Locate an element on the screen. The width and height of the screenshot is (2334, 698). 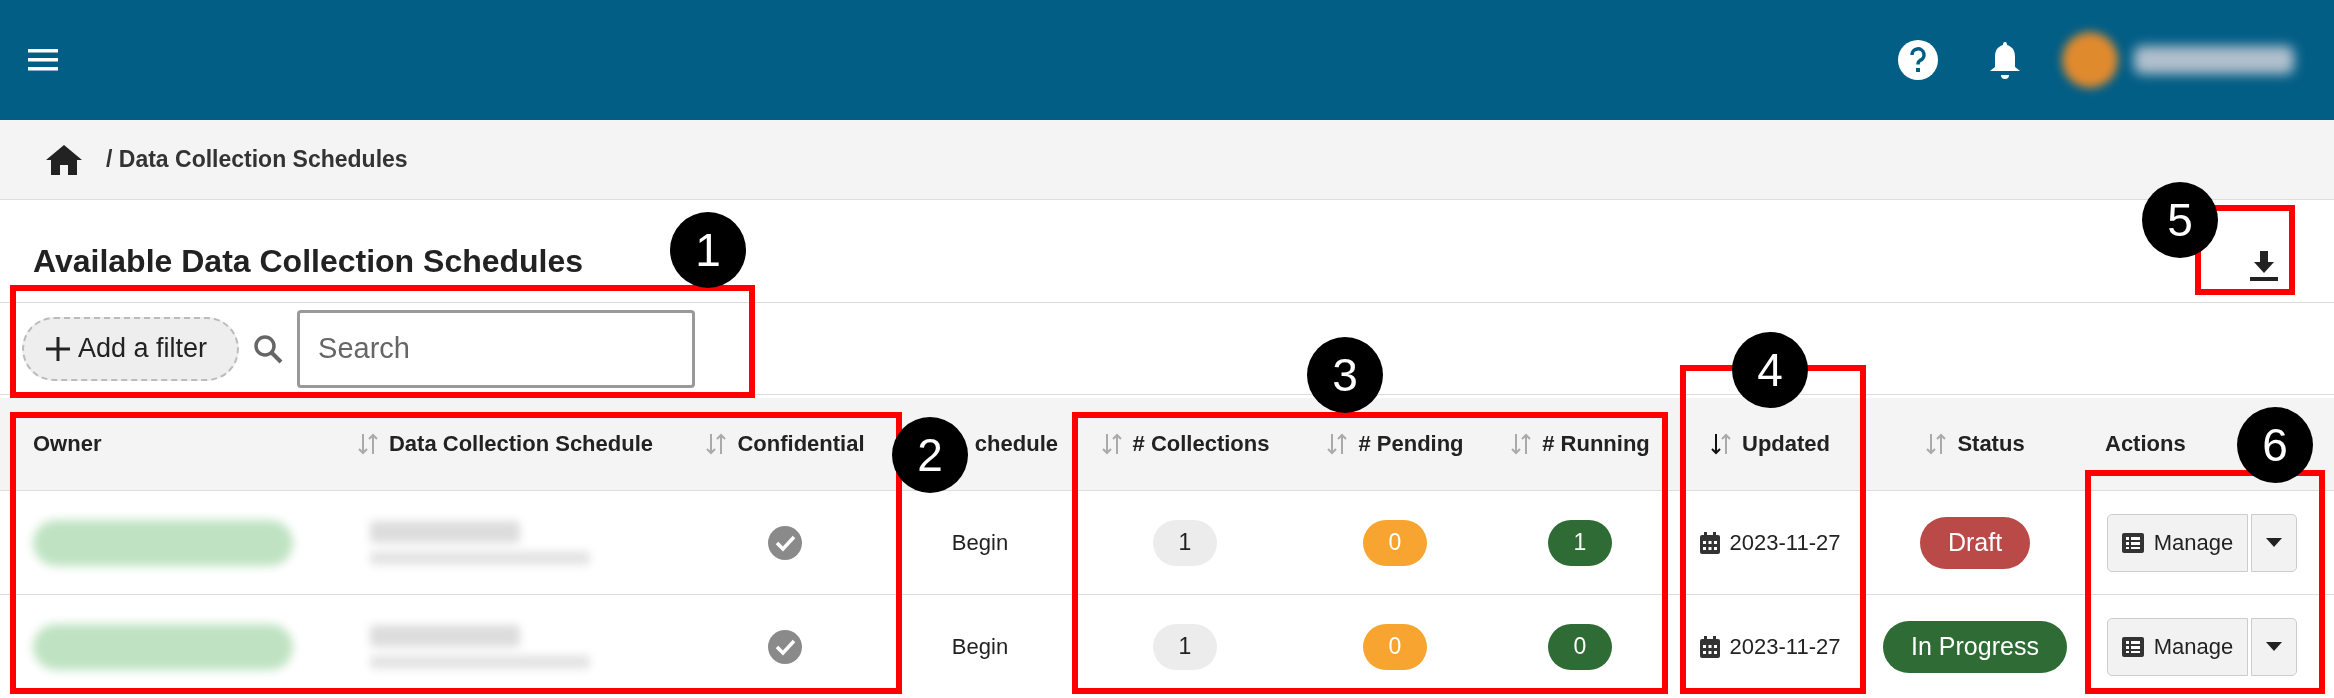
page-title: Available Data Collection Schedules is located at coordinates (308, 261).